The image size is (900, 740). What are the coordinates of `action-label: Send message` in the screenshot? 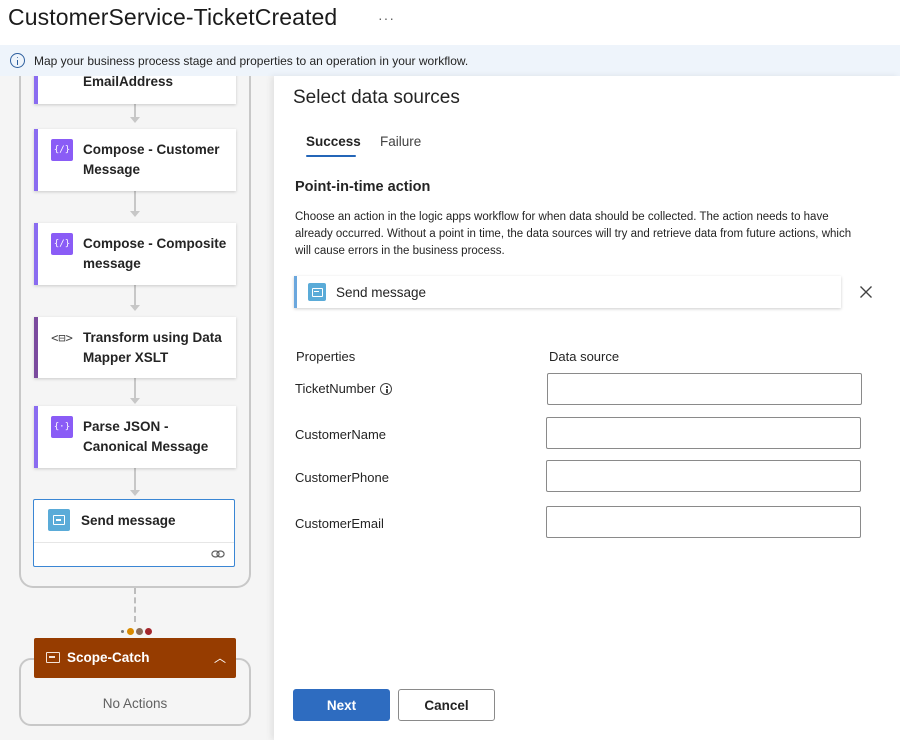 It's located at (381, 292).